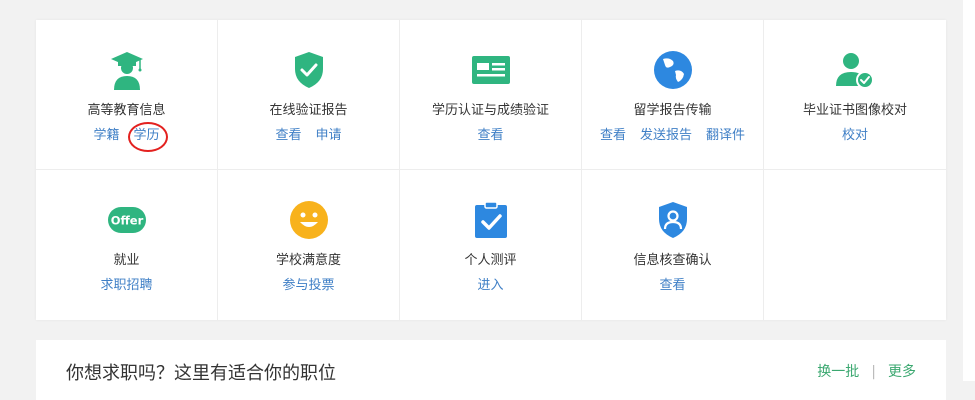 The image size is (975, 400). I want to click on service-overseas-report: 留学报告传输 查看 发送报告 翻译件, so click(673, 95).